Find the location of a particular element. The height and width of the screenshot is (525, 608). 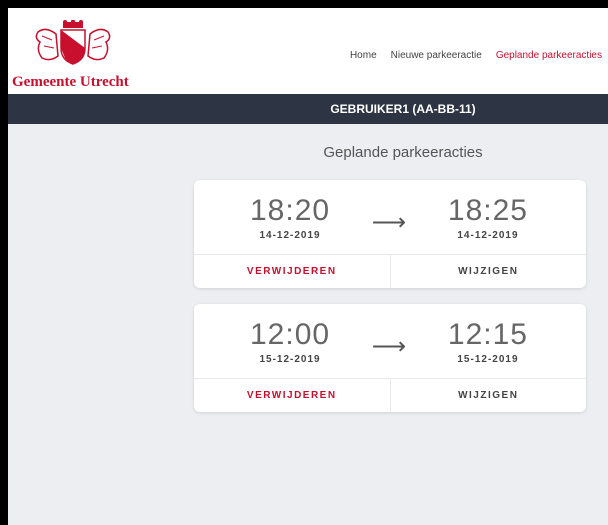

end-time-block: 12:15 15-12-2019 is located at coordinates (488, 341).